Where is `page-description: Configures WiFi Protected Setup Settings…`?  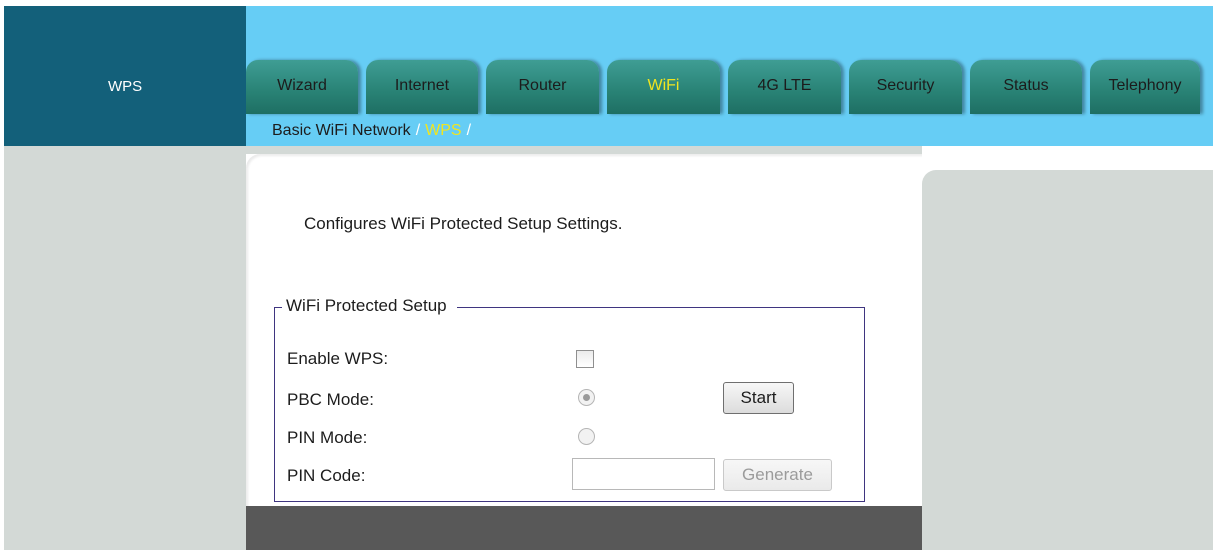 page-description: Configures WiFi Protected Setup Settings… is located at coordinates (463, 223).